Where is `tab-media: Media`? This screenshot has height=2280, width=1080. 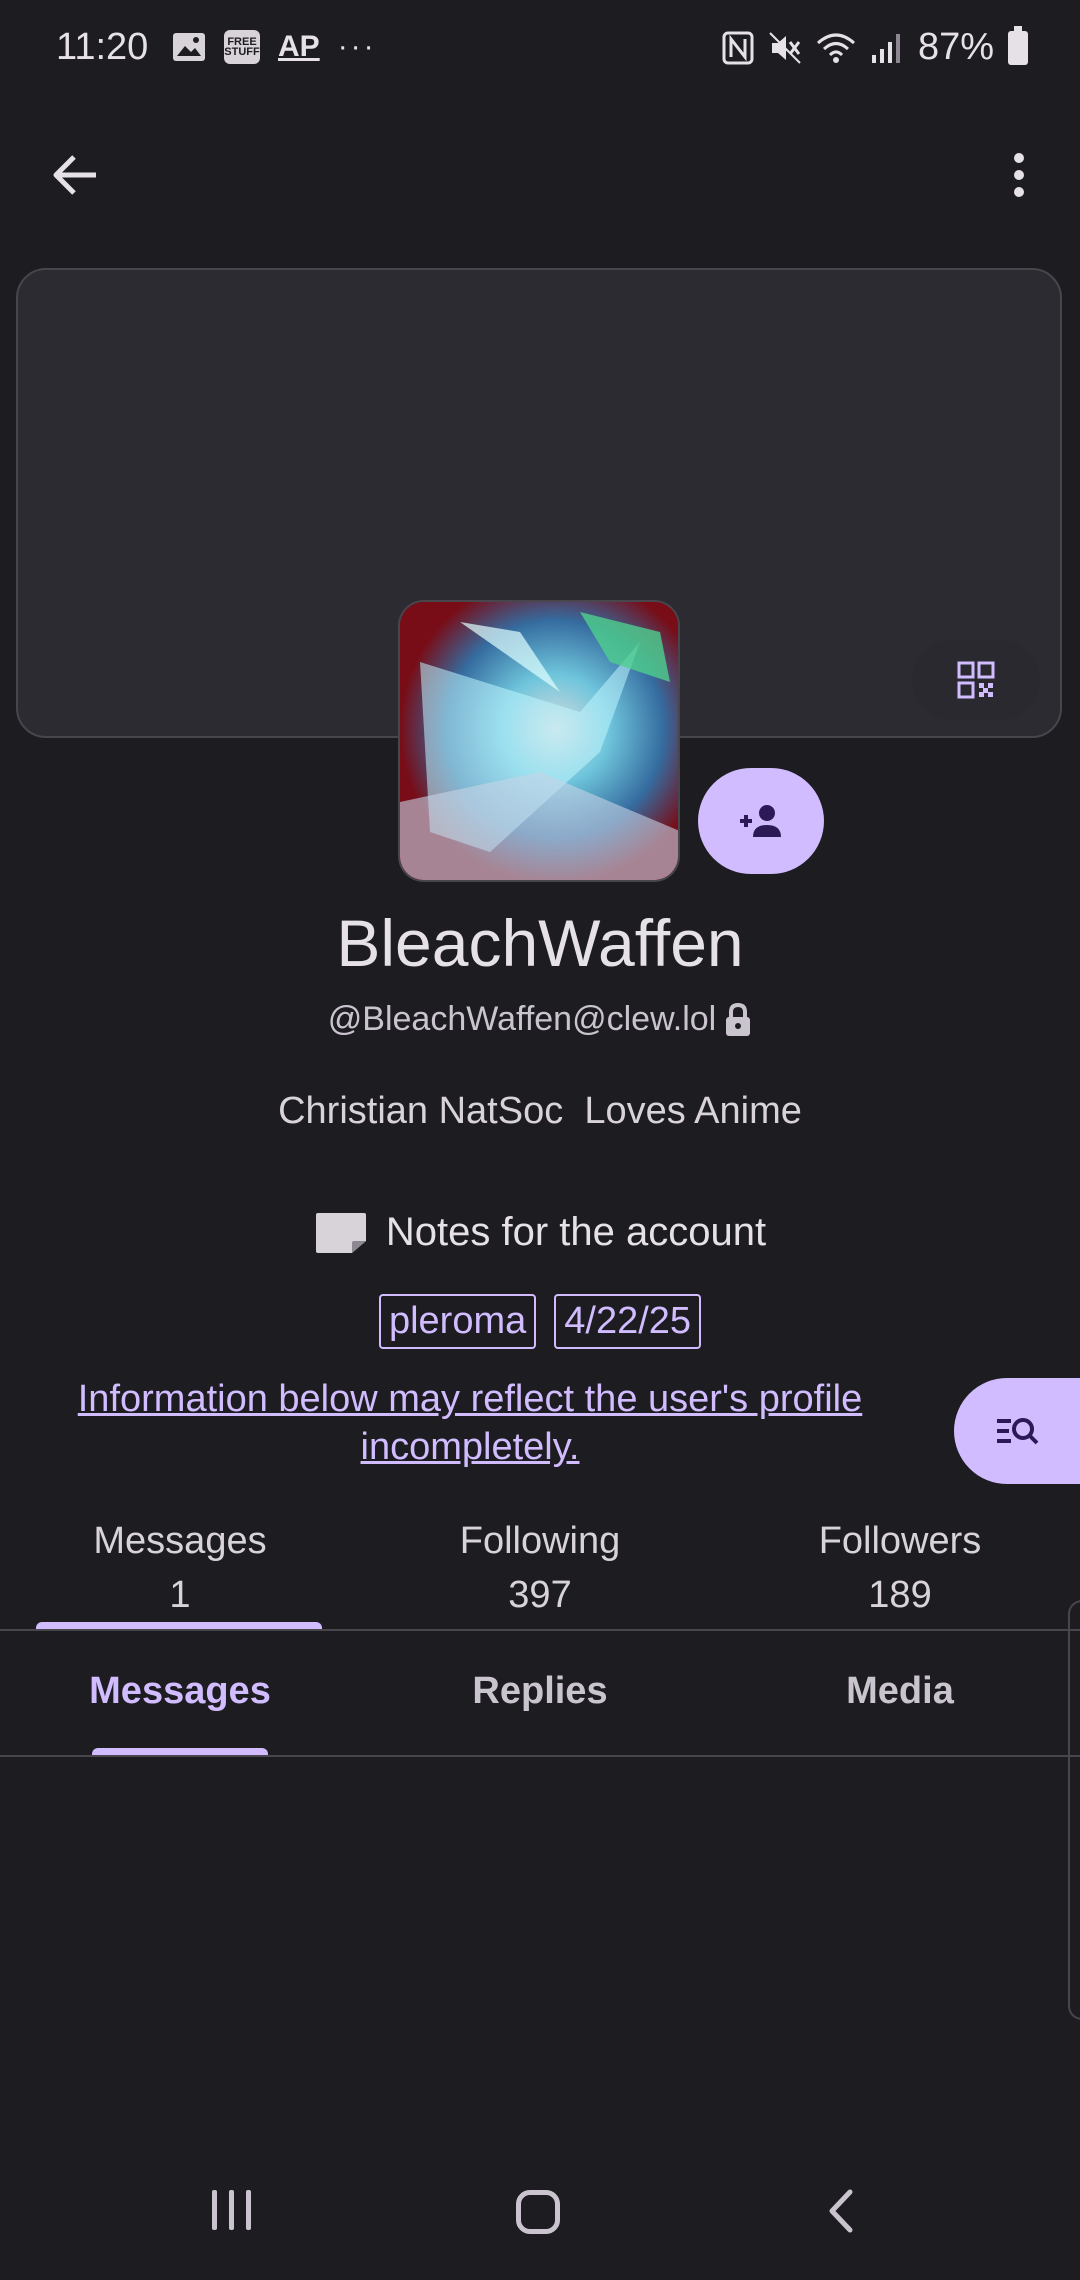 tab-media: Media is located at coordinates (900, 1691).